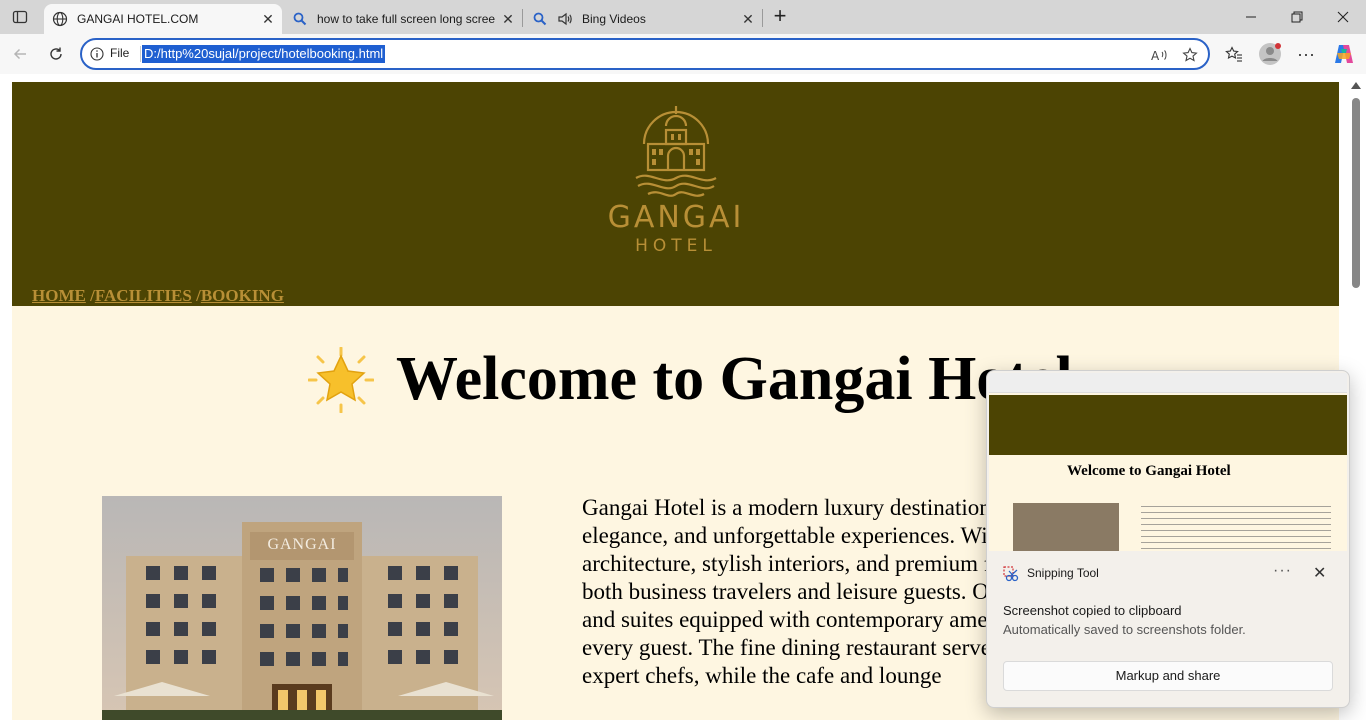 Image resolution: width=1366 pixels, height=720 pixels. I want to click on read-aloud-icon: A, so click(1160, 55).